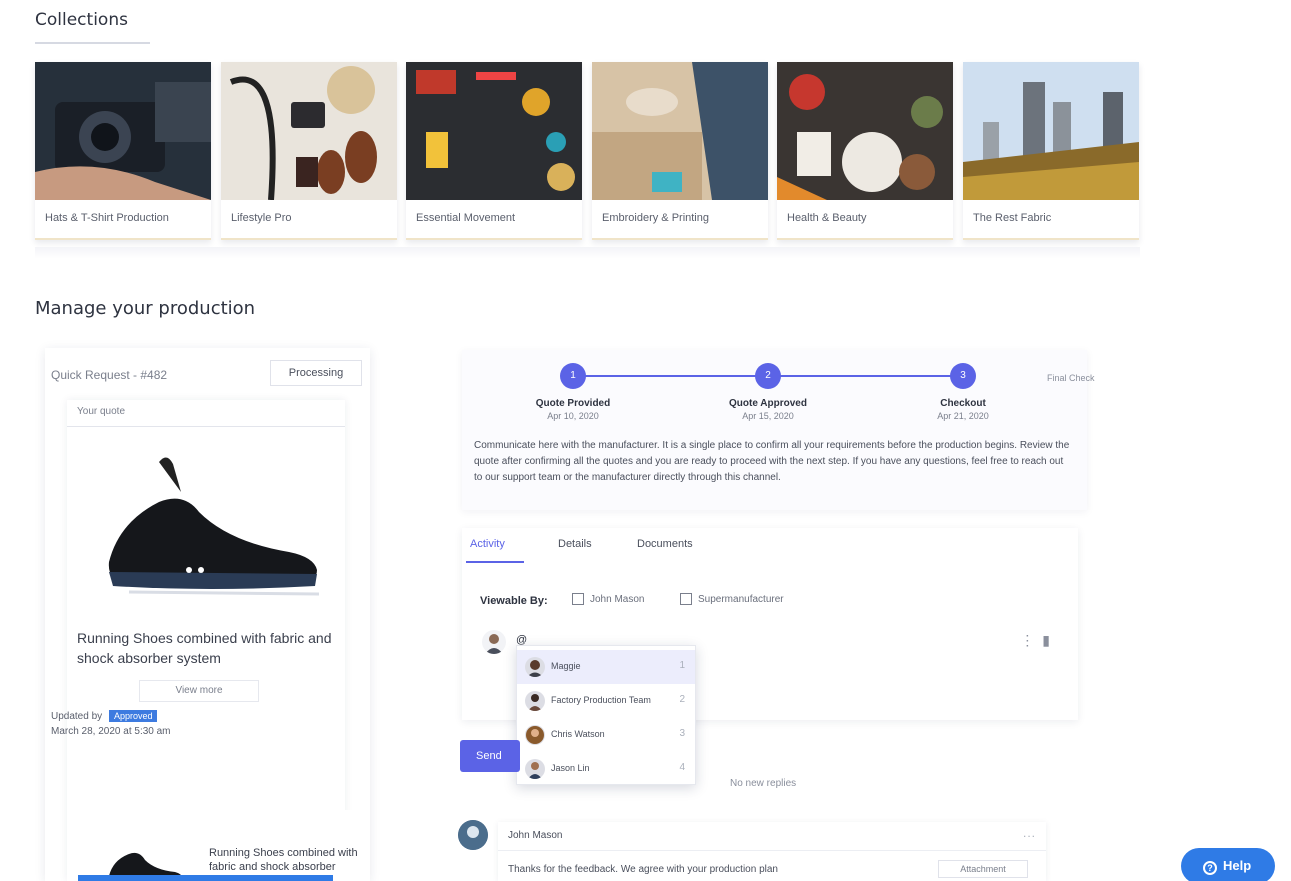 This screenshot has width=1291, height=881. Describe the element at coordinates (575, 544) in the screenshot. I see `tab-details: Details` at that location.